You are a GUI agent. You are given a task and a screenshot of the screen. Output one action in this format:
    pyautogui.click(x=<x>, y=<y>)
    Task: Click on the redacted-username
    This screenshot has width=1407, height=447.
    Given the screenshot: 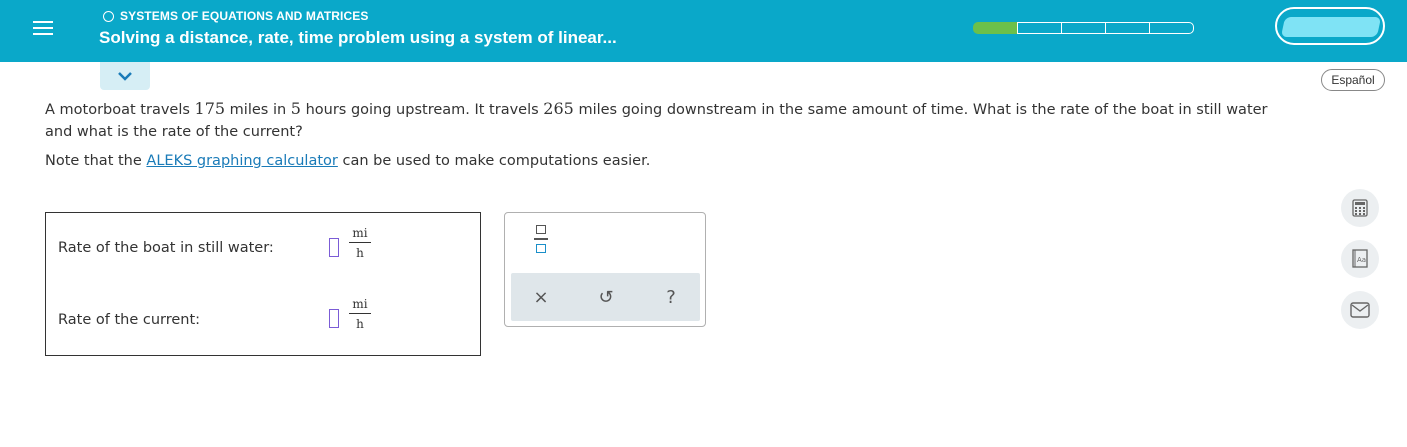 What is the action you would take?
    pyautogui.click(x=1331, y=27)
    